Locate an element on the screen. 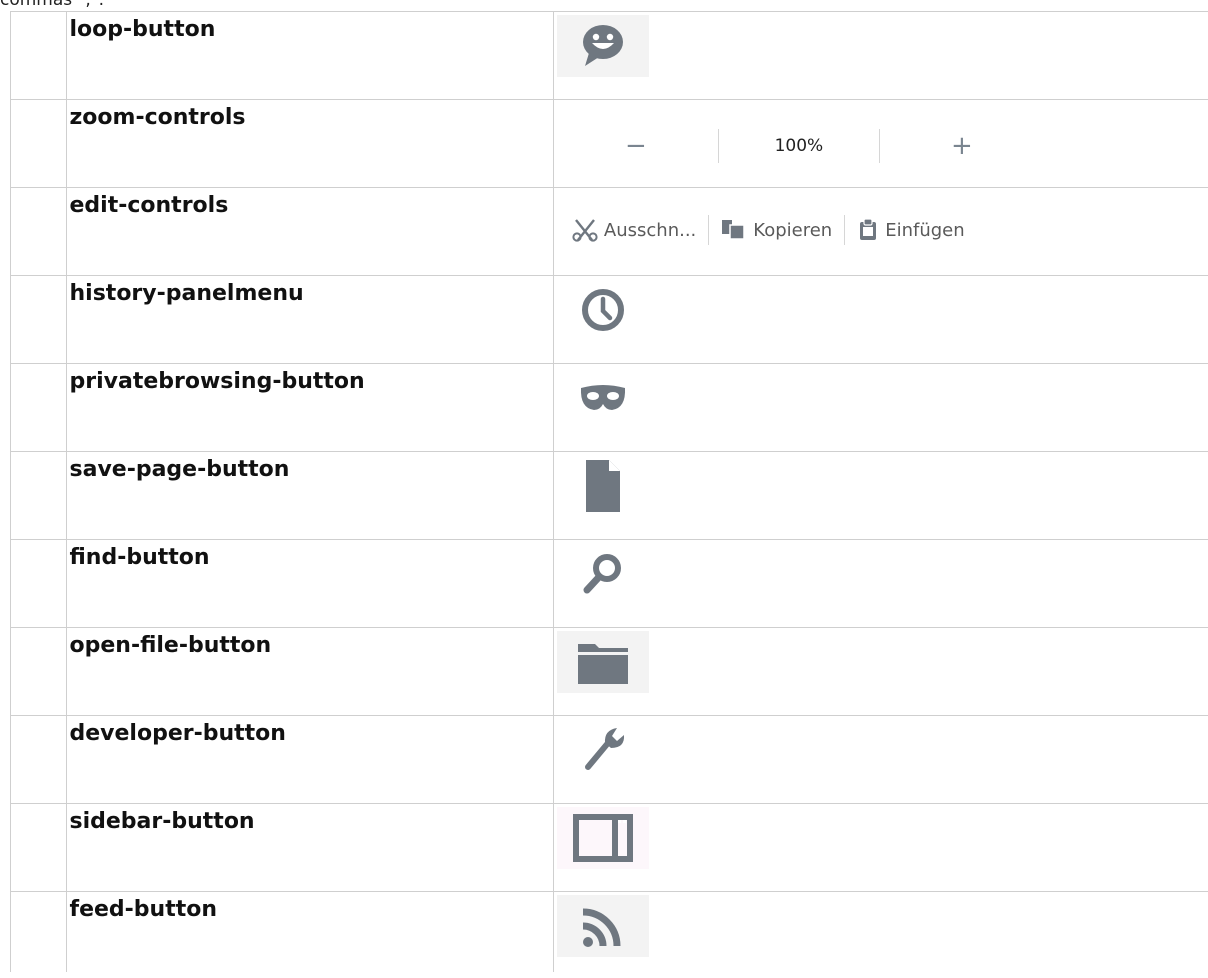  row-name: feed-button is located at coordinates (143, 909).